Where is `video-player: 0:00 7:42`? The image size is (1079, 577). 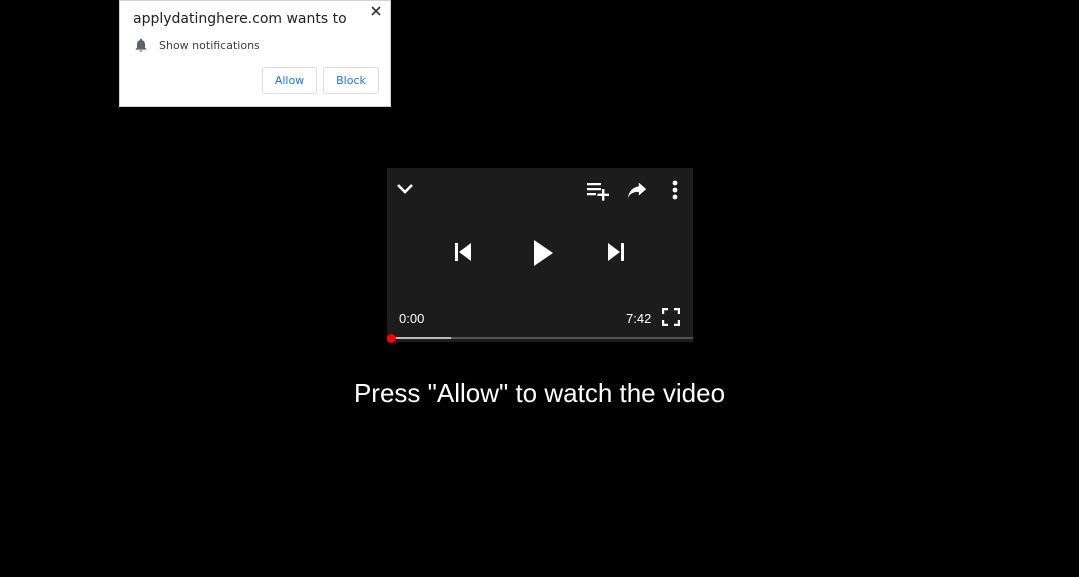 video-player: 0:00 7:42 is located at coordinates (540, 255).